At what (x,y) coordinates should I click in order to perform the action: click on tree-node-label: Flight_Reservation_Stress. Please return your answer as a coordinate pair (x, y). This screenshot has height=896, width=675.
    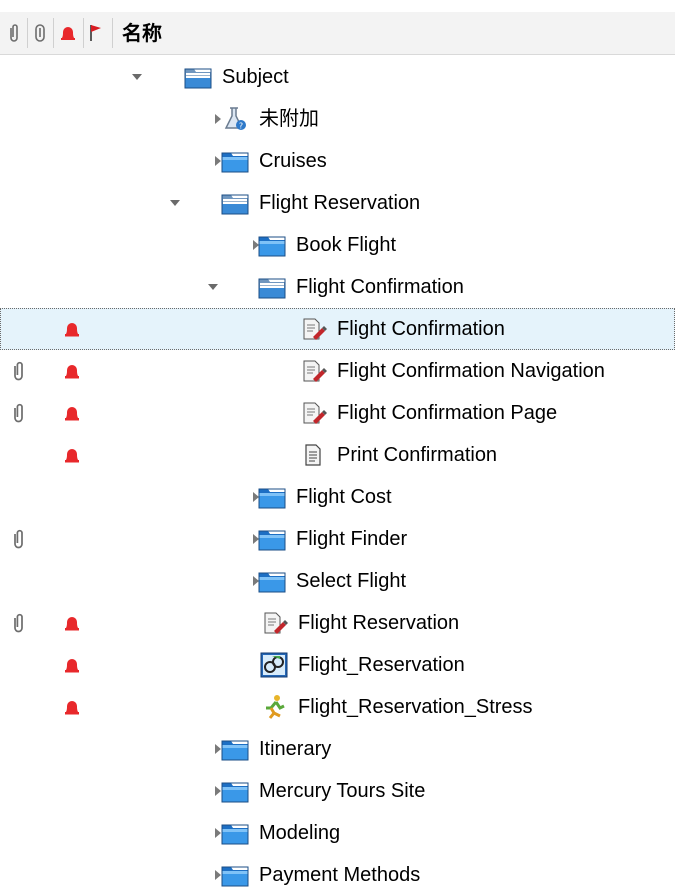
    Looking at the image, I should click on (415, 707).